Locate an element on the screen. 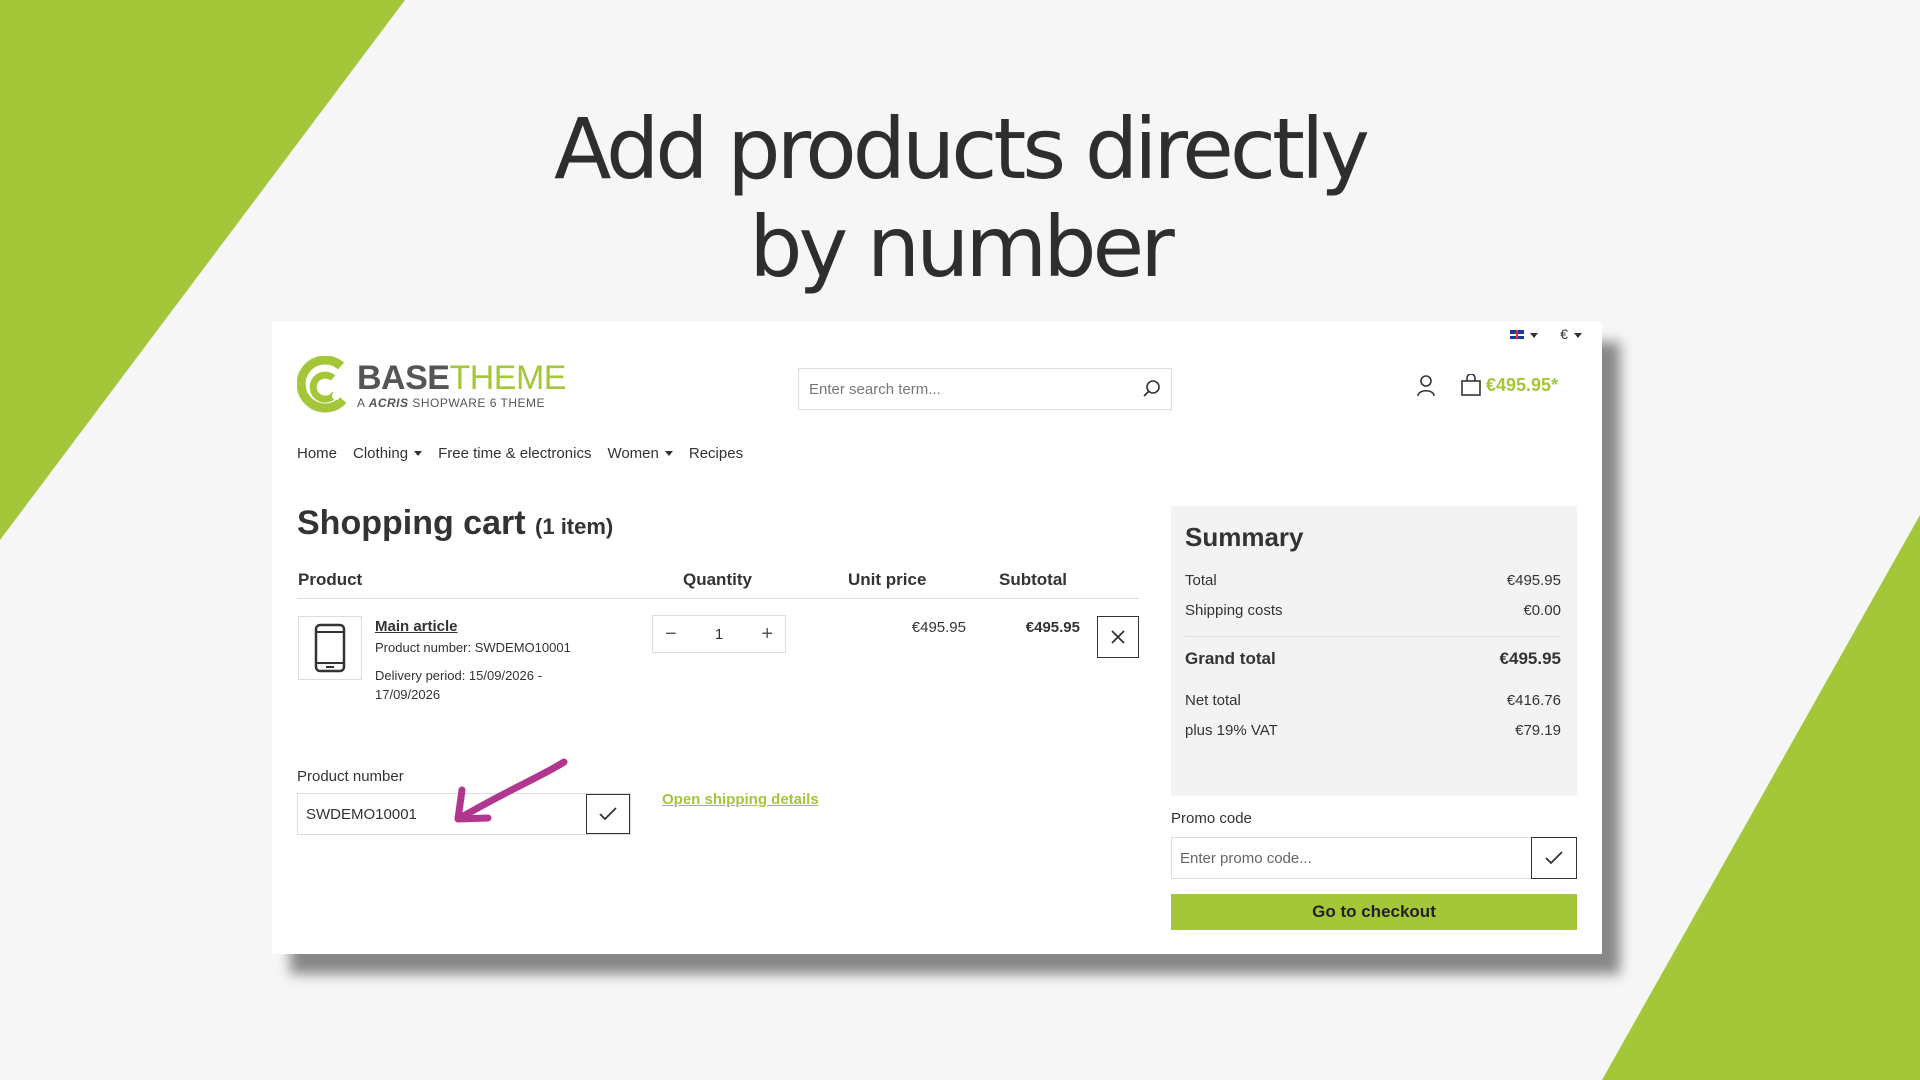  currency-label: € is located at coordinates (1564, 334).